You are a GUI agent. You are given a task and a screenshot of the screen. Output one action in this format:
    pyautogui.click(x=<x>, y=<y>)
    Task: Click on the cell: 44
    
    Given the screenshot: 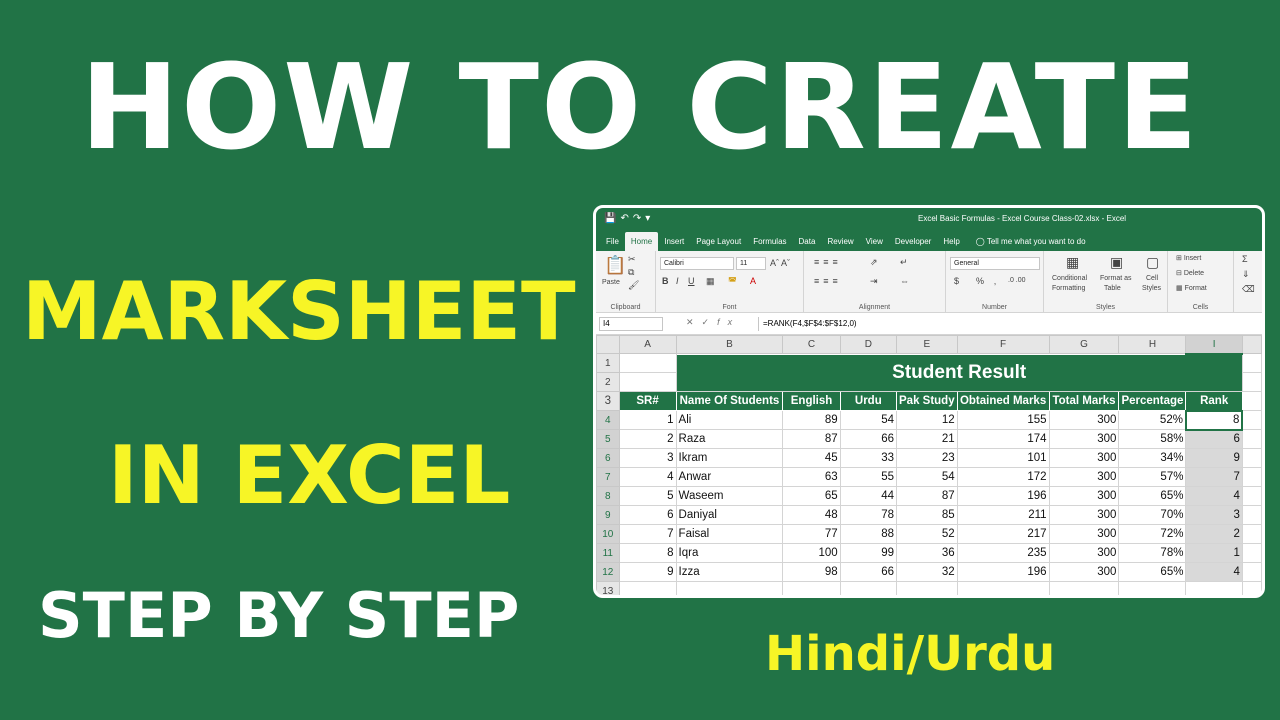 What is the action you would take?
    pyautogui.click(x=868, y=496)
    